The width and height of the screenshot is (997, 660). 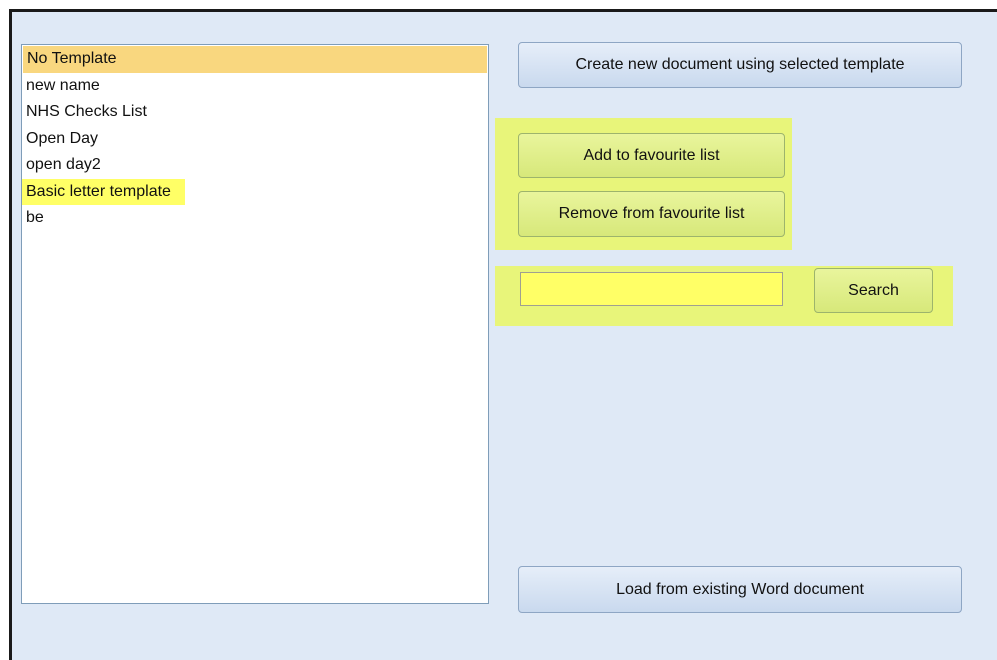 What do you see at coordinates (740, 589) in the screenshot?
I see `load-word-document-button: Load from existing Word document` at bounding box center [740, 589].